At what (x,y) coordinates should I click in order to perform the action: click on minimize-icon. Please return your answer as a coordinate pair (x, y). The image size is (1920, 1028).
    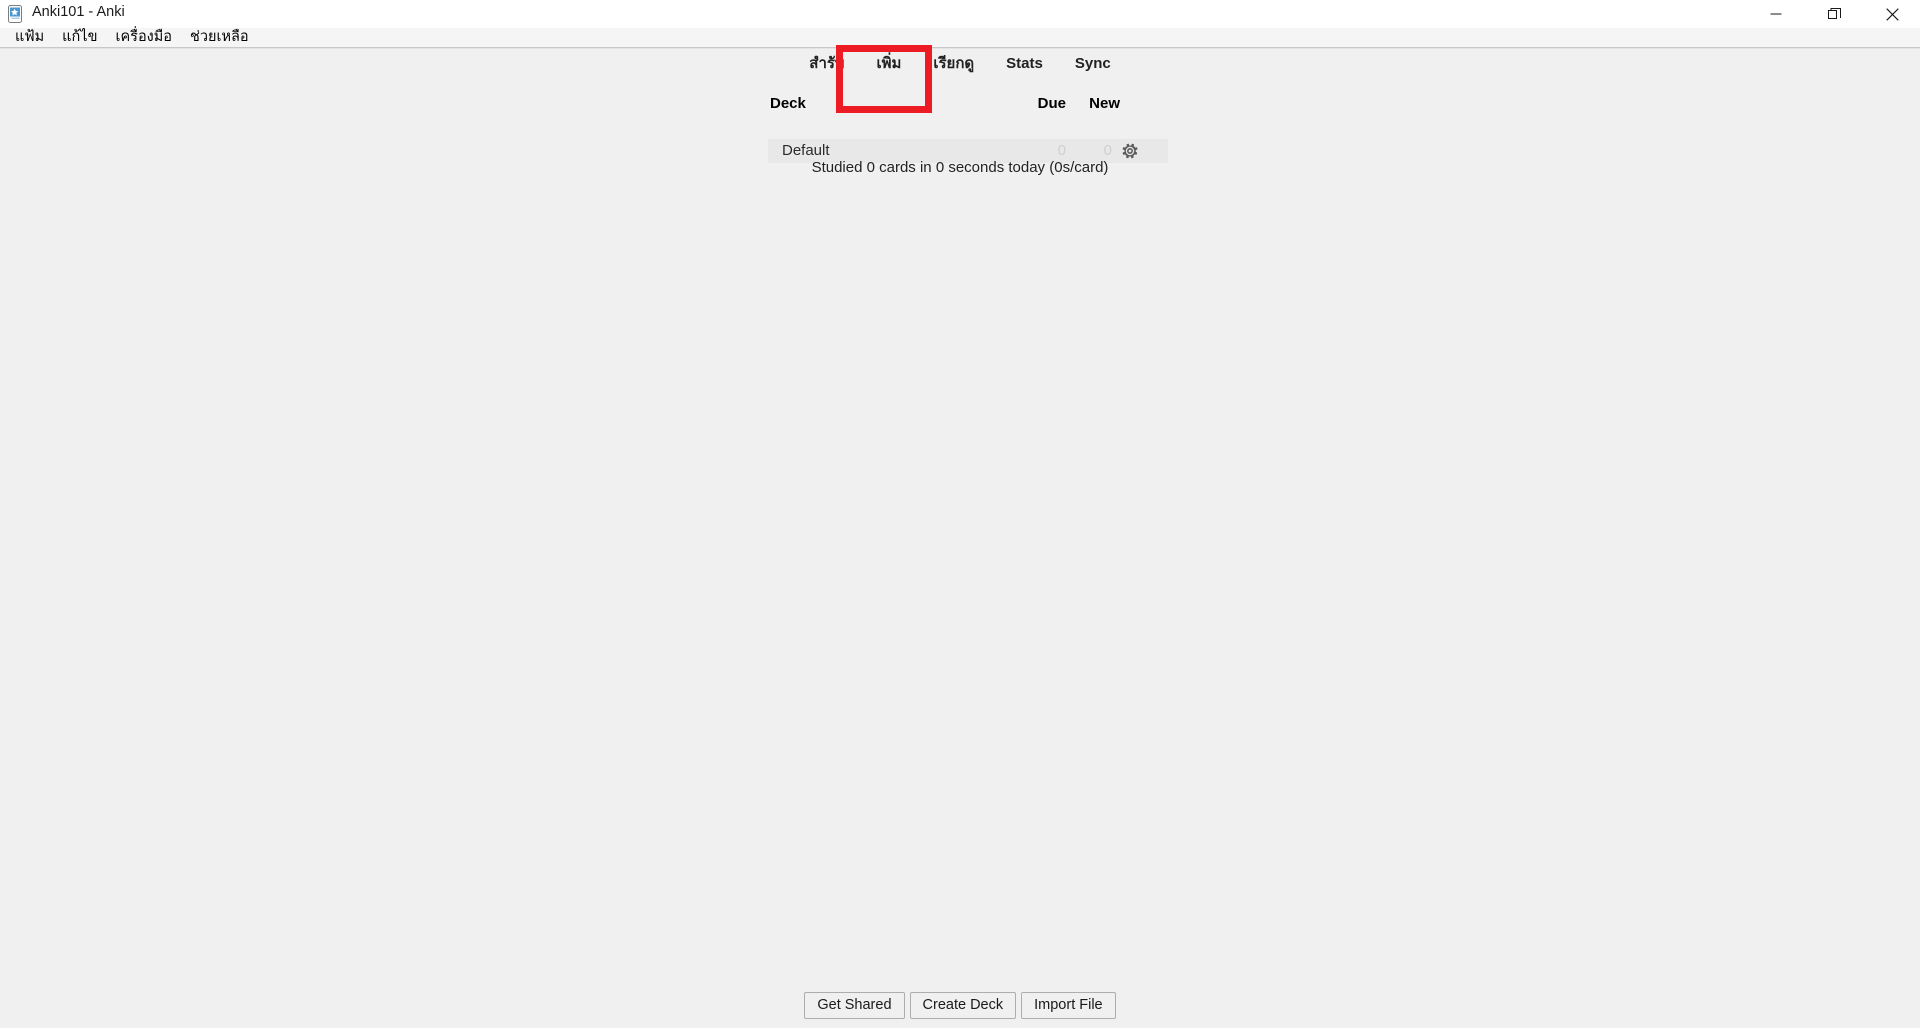
    Looking at the image, I should click on (1776, 14).